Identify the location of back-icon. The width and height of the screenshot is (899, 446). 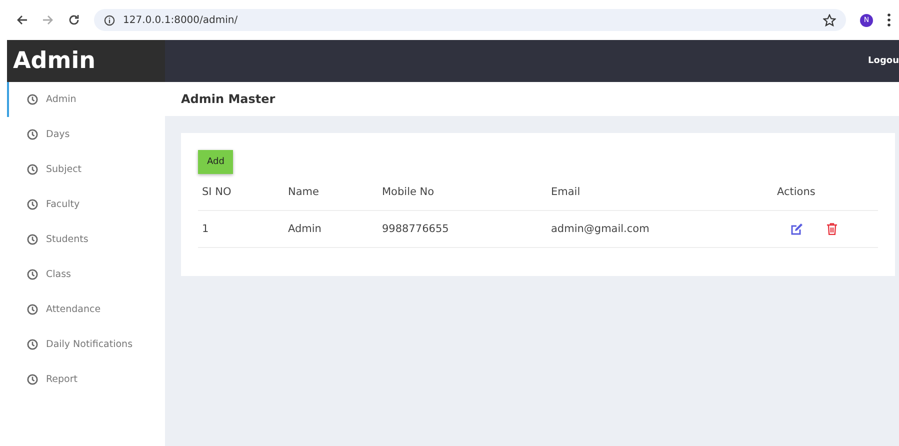
(22, 20).